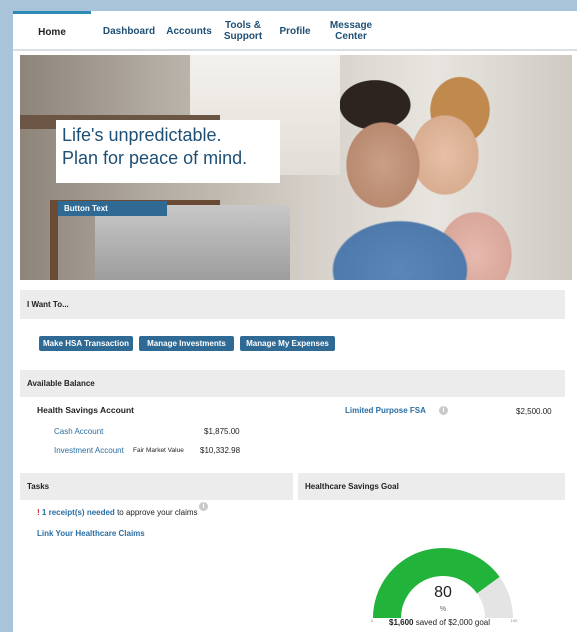 This screenshot has width=577, height=632. I want to click on available-balance-header: Available Balance, so click(292, 383).